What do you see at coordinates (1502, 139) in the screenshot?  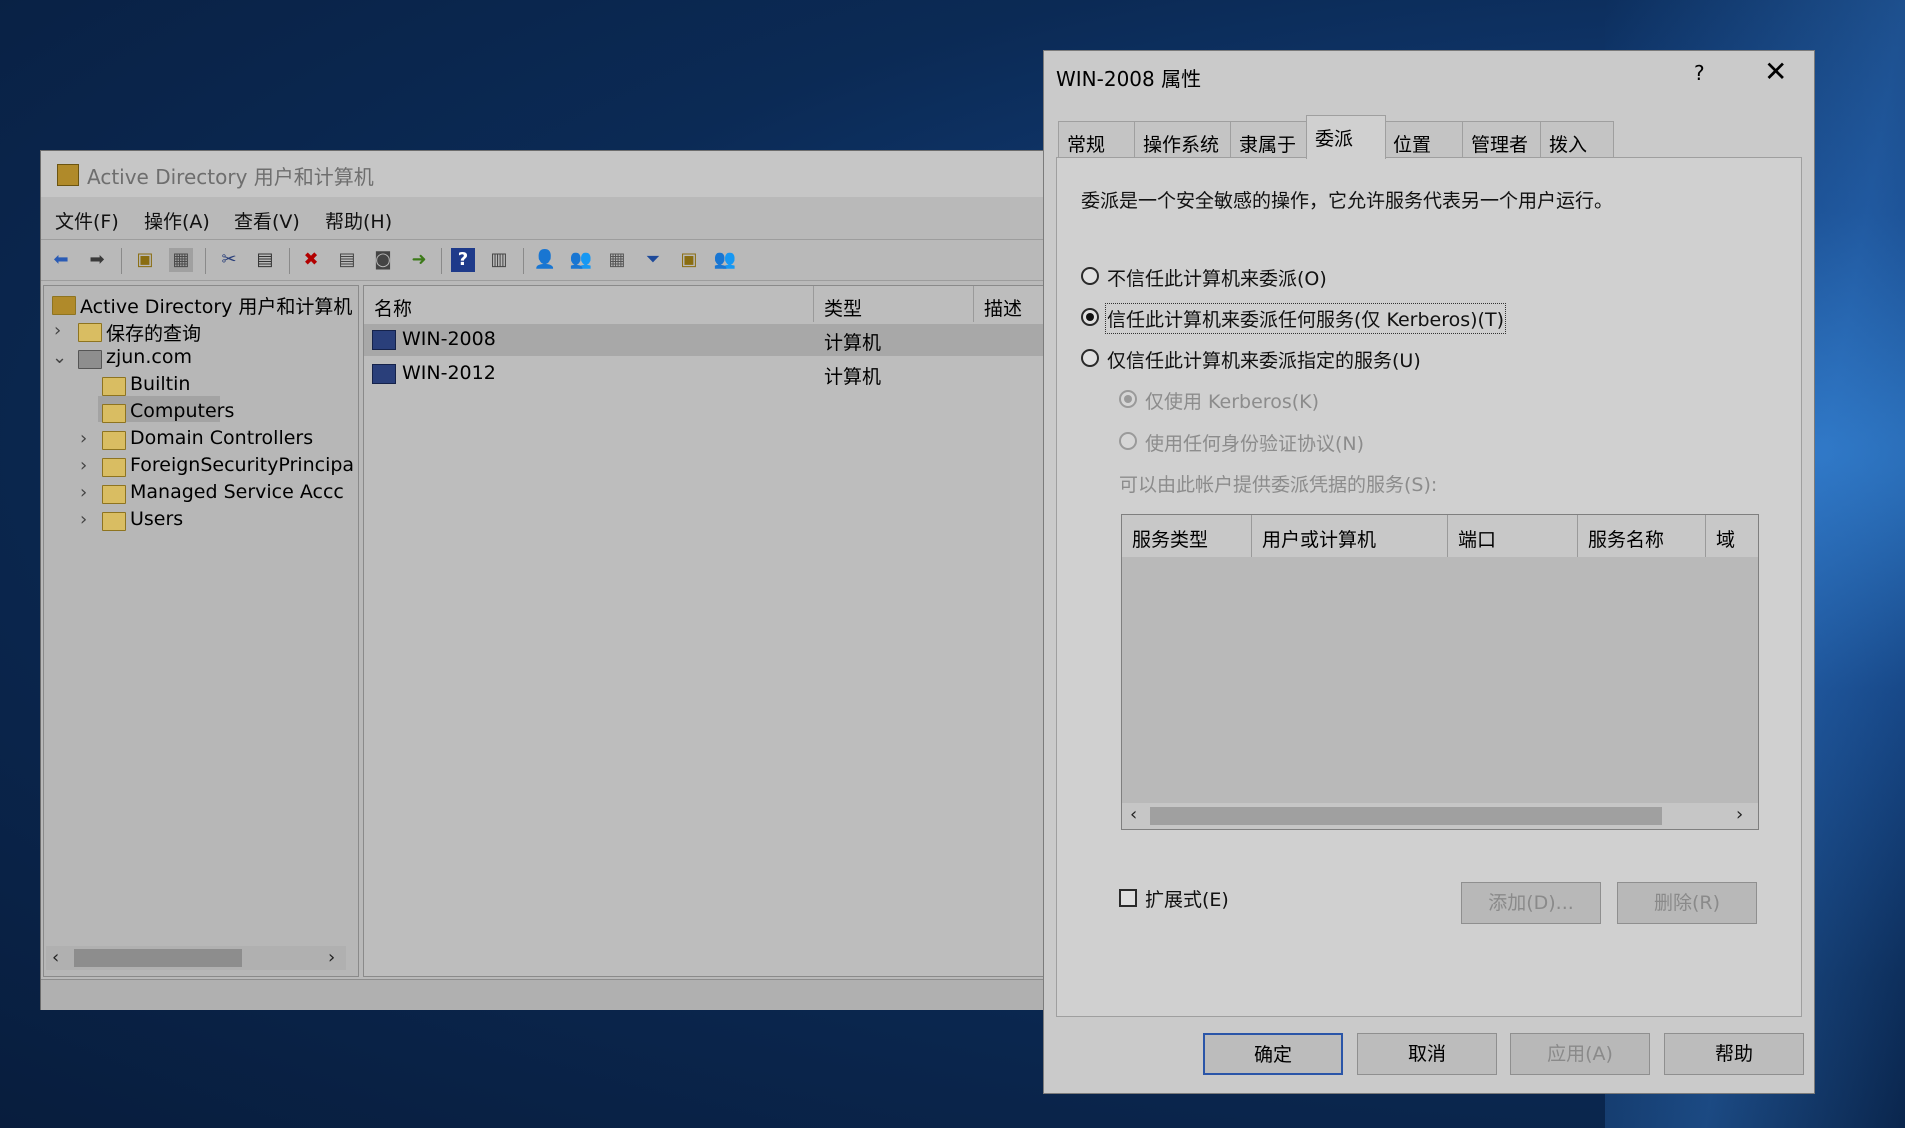 I see `tab-managed-by: 管理者` at bounding box center [1502, 139].